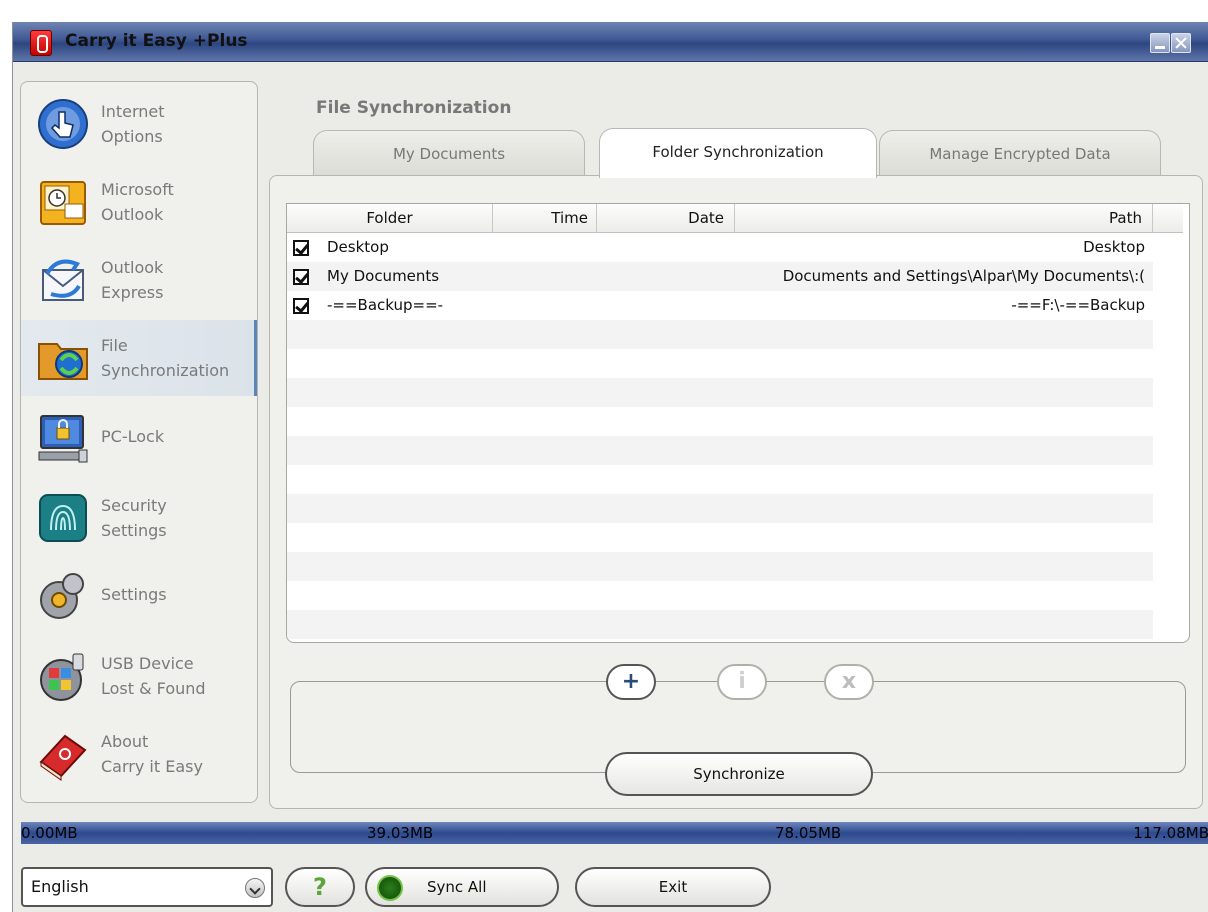  I want to click on sidebar-item-about: About Carry it Easy, so click(139, 754).